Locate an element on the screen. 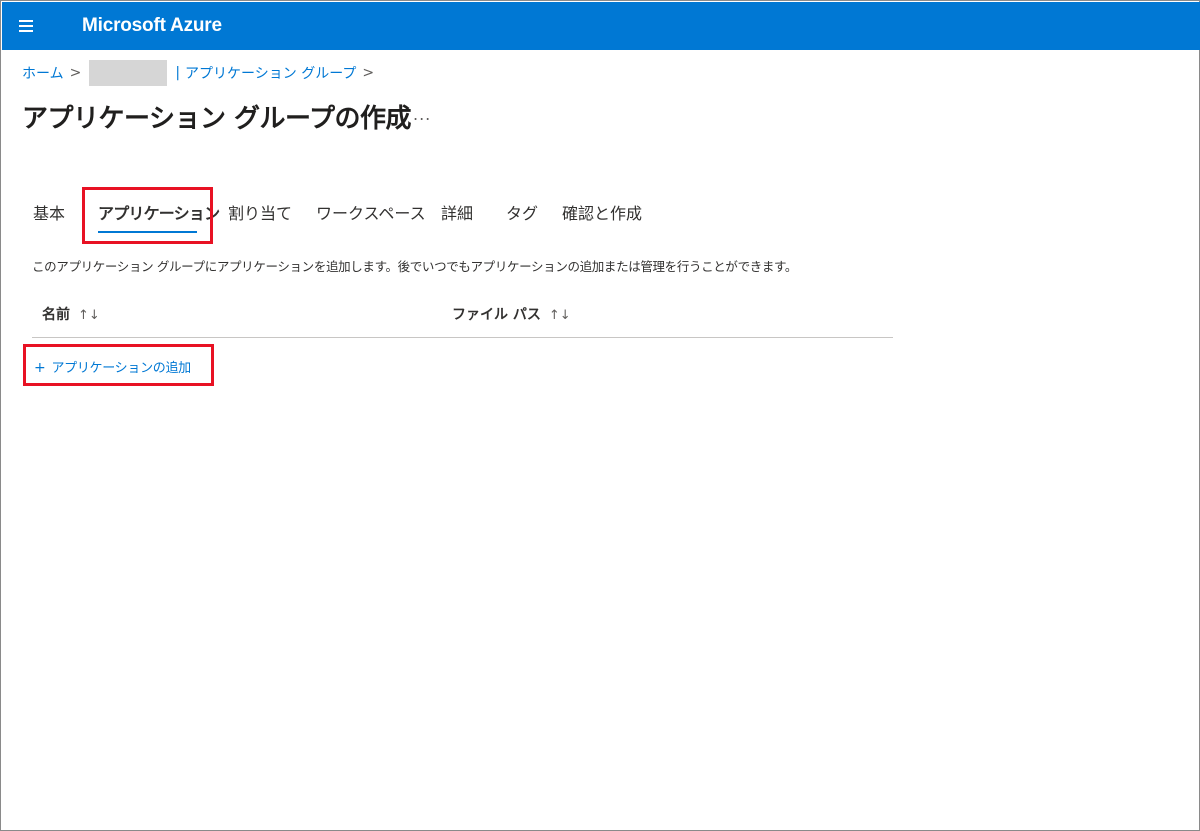 Image resolution: width=1200 pixels, height=831 pixels. breadcrumb-redacted-resource is located at coordinates (128, 73).